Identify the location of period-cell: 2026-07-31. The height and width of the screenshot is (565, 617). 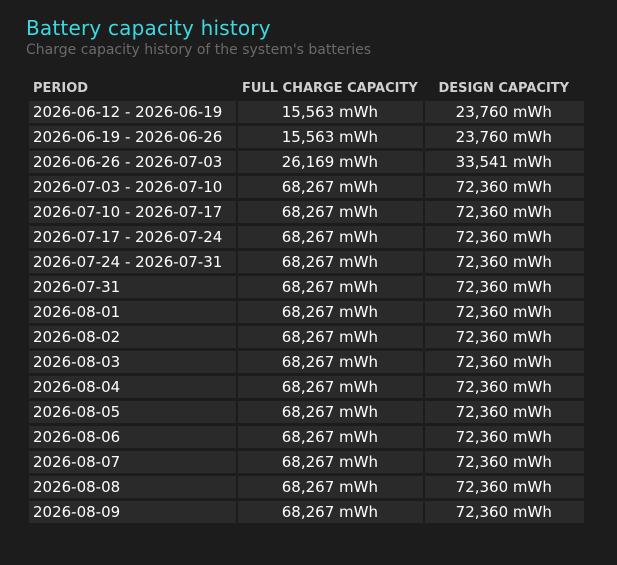
(132, 287).